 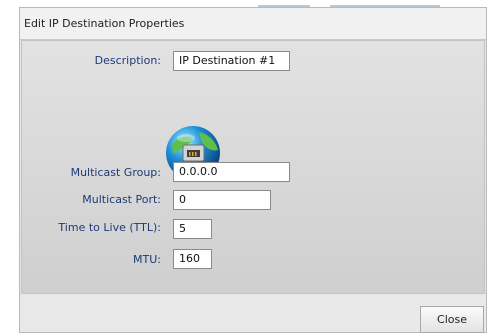 I want to click on multicast-port-label: Multicast Port:, so click(x=121, y=199).